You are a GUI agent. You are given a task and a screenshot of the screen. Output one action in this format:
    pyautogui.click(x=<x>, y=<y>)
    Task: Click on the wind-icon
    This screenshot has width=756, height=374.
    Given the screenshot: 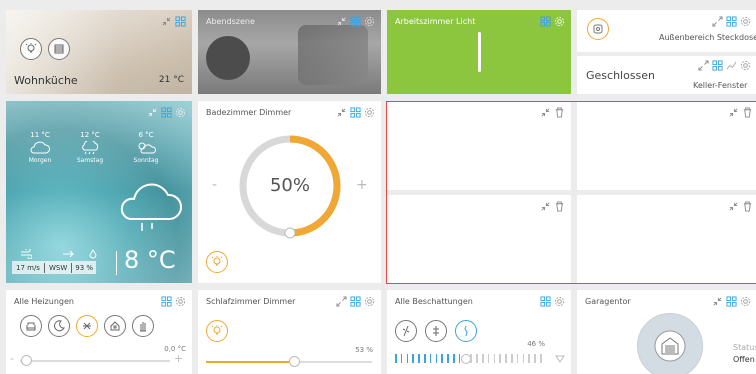 What is the action you would take?
    pyautogui.click(x=26, y=254)
    